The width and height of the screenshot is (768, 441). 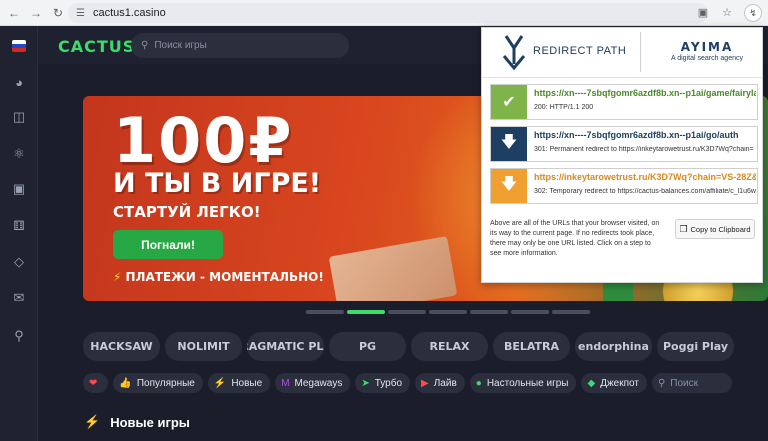 What do you see at coordinates (150, 422) in the screenshot?
I see `section-title: Новые игры` at bounding box center [150, 422].